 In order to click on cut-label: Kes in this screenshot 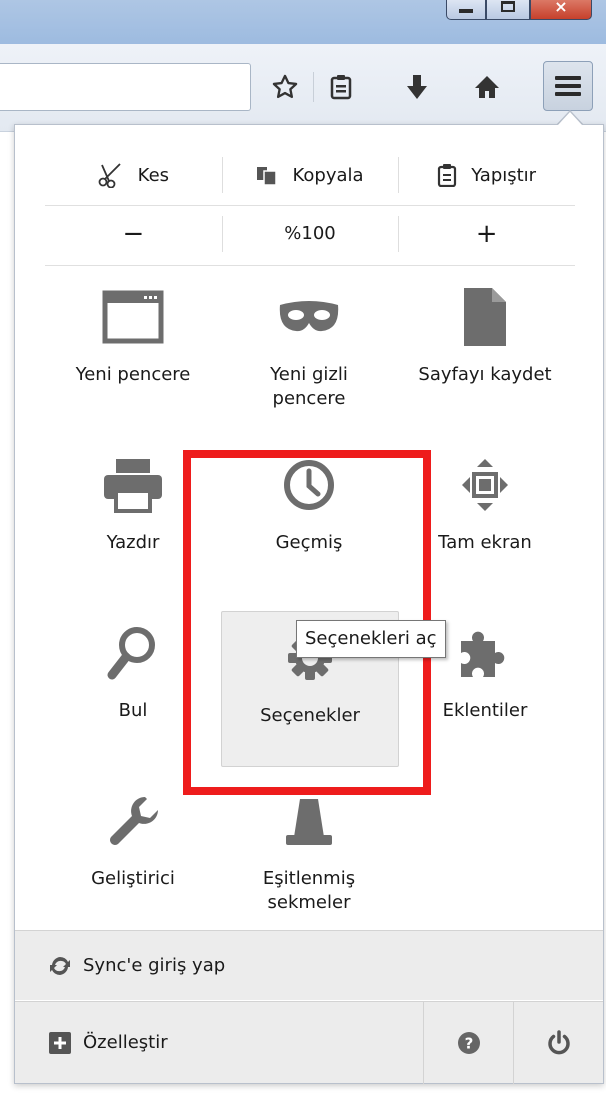, I will do `click(153, 175)`.